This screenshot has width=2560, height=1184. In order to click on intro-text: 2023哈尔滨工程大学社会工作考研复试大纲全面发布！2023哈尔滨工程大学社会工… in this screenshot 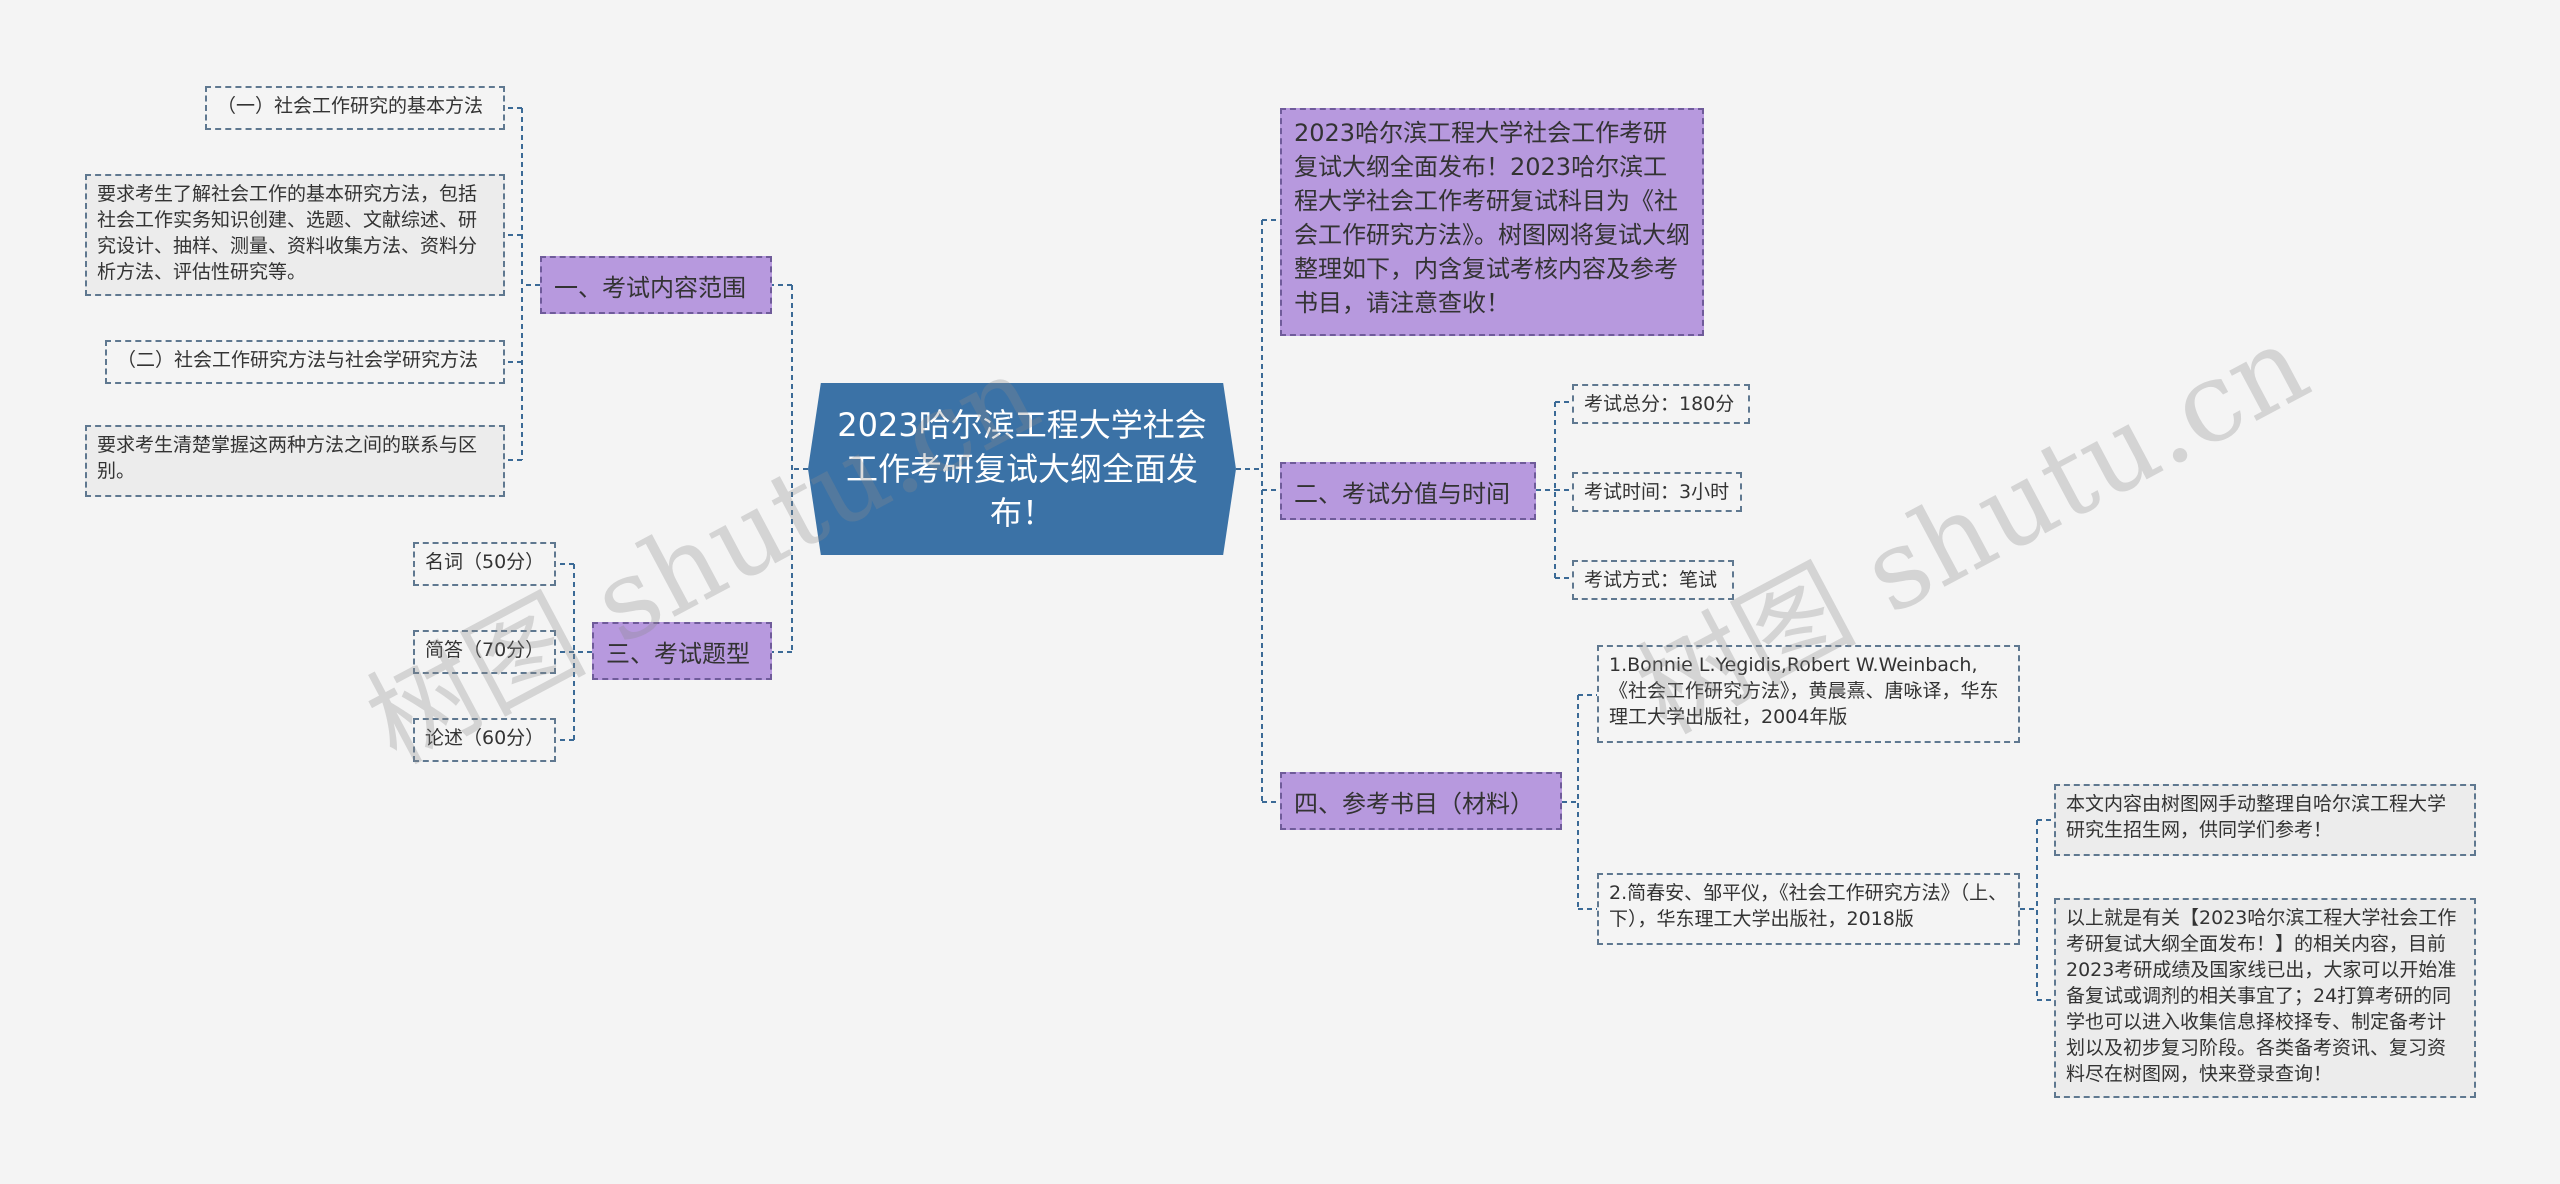, I will do `click(1492, 218)`.